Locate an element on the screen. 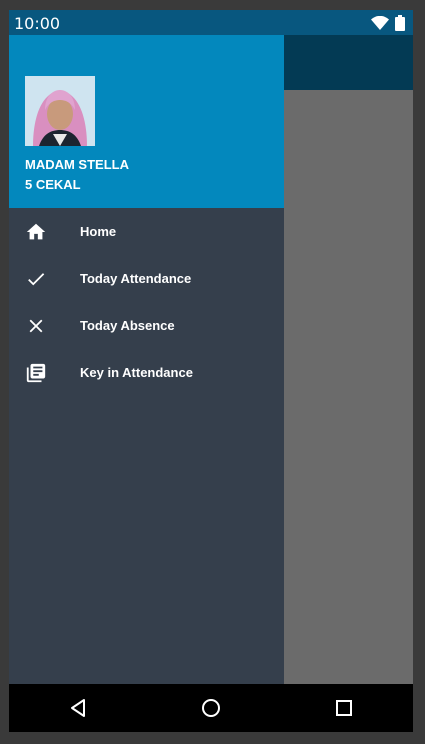 The width and height of the screenshot is (425, 744). app-bar is located at coordinates (348, 62).